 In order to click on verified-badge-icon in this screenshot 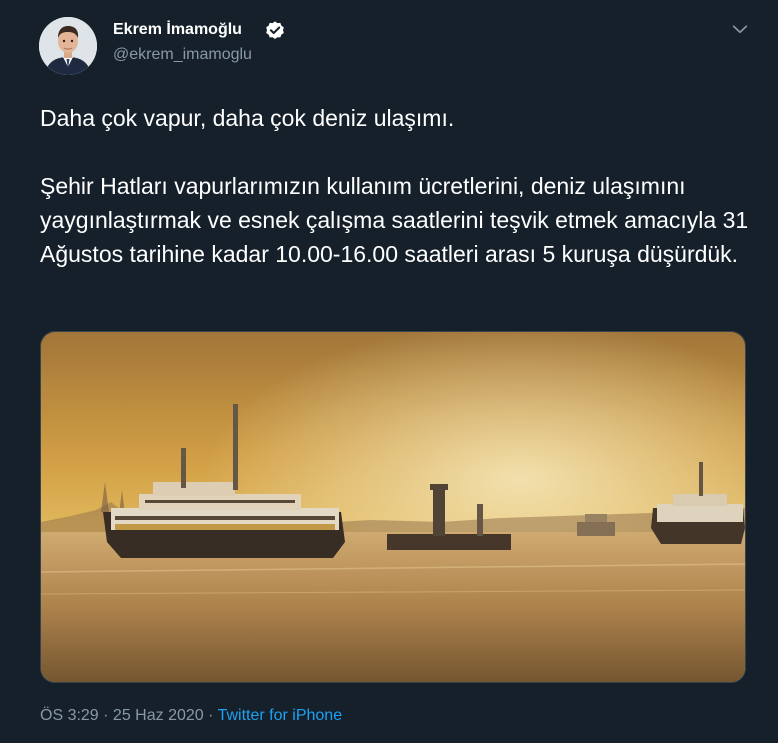, I will do `click(275, 31)`.